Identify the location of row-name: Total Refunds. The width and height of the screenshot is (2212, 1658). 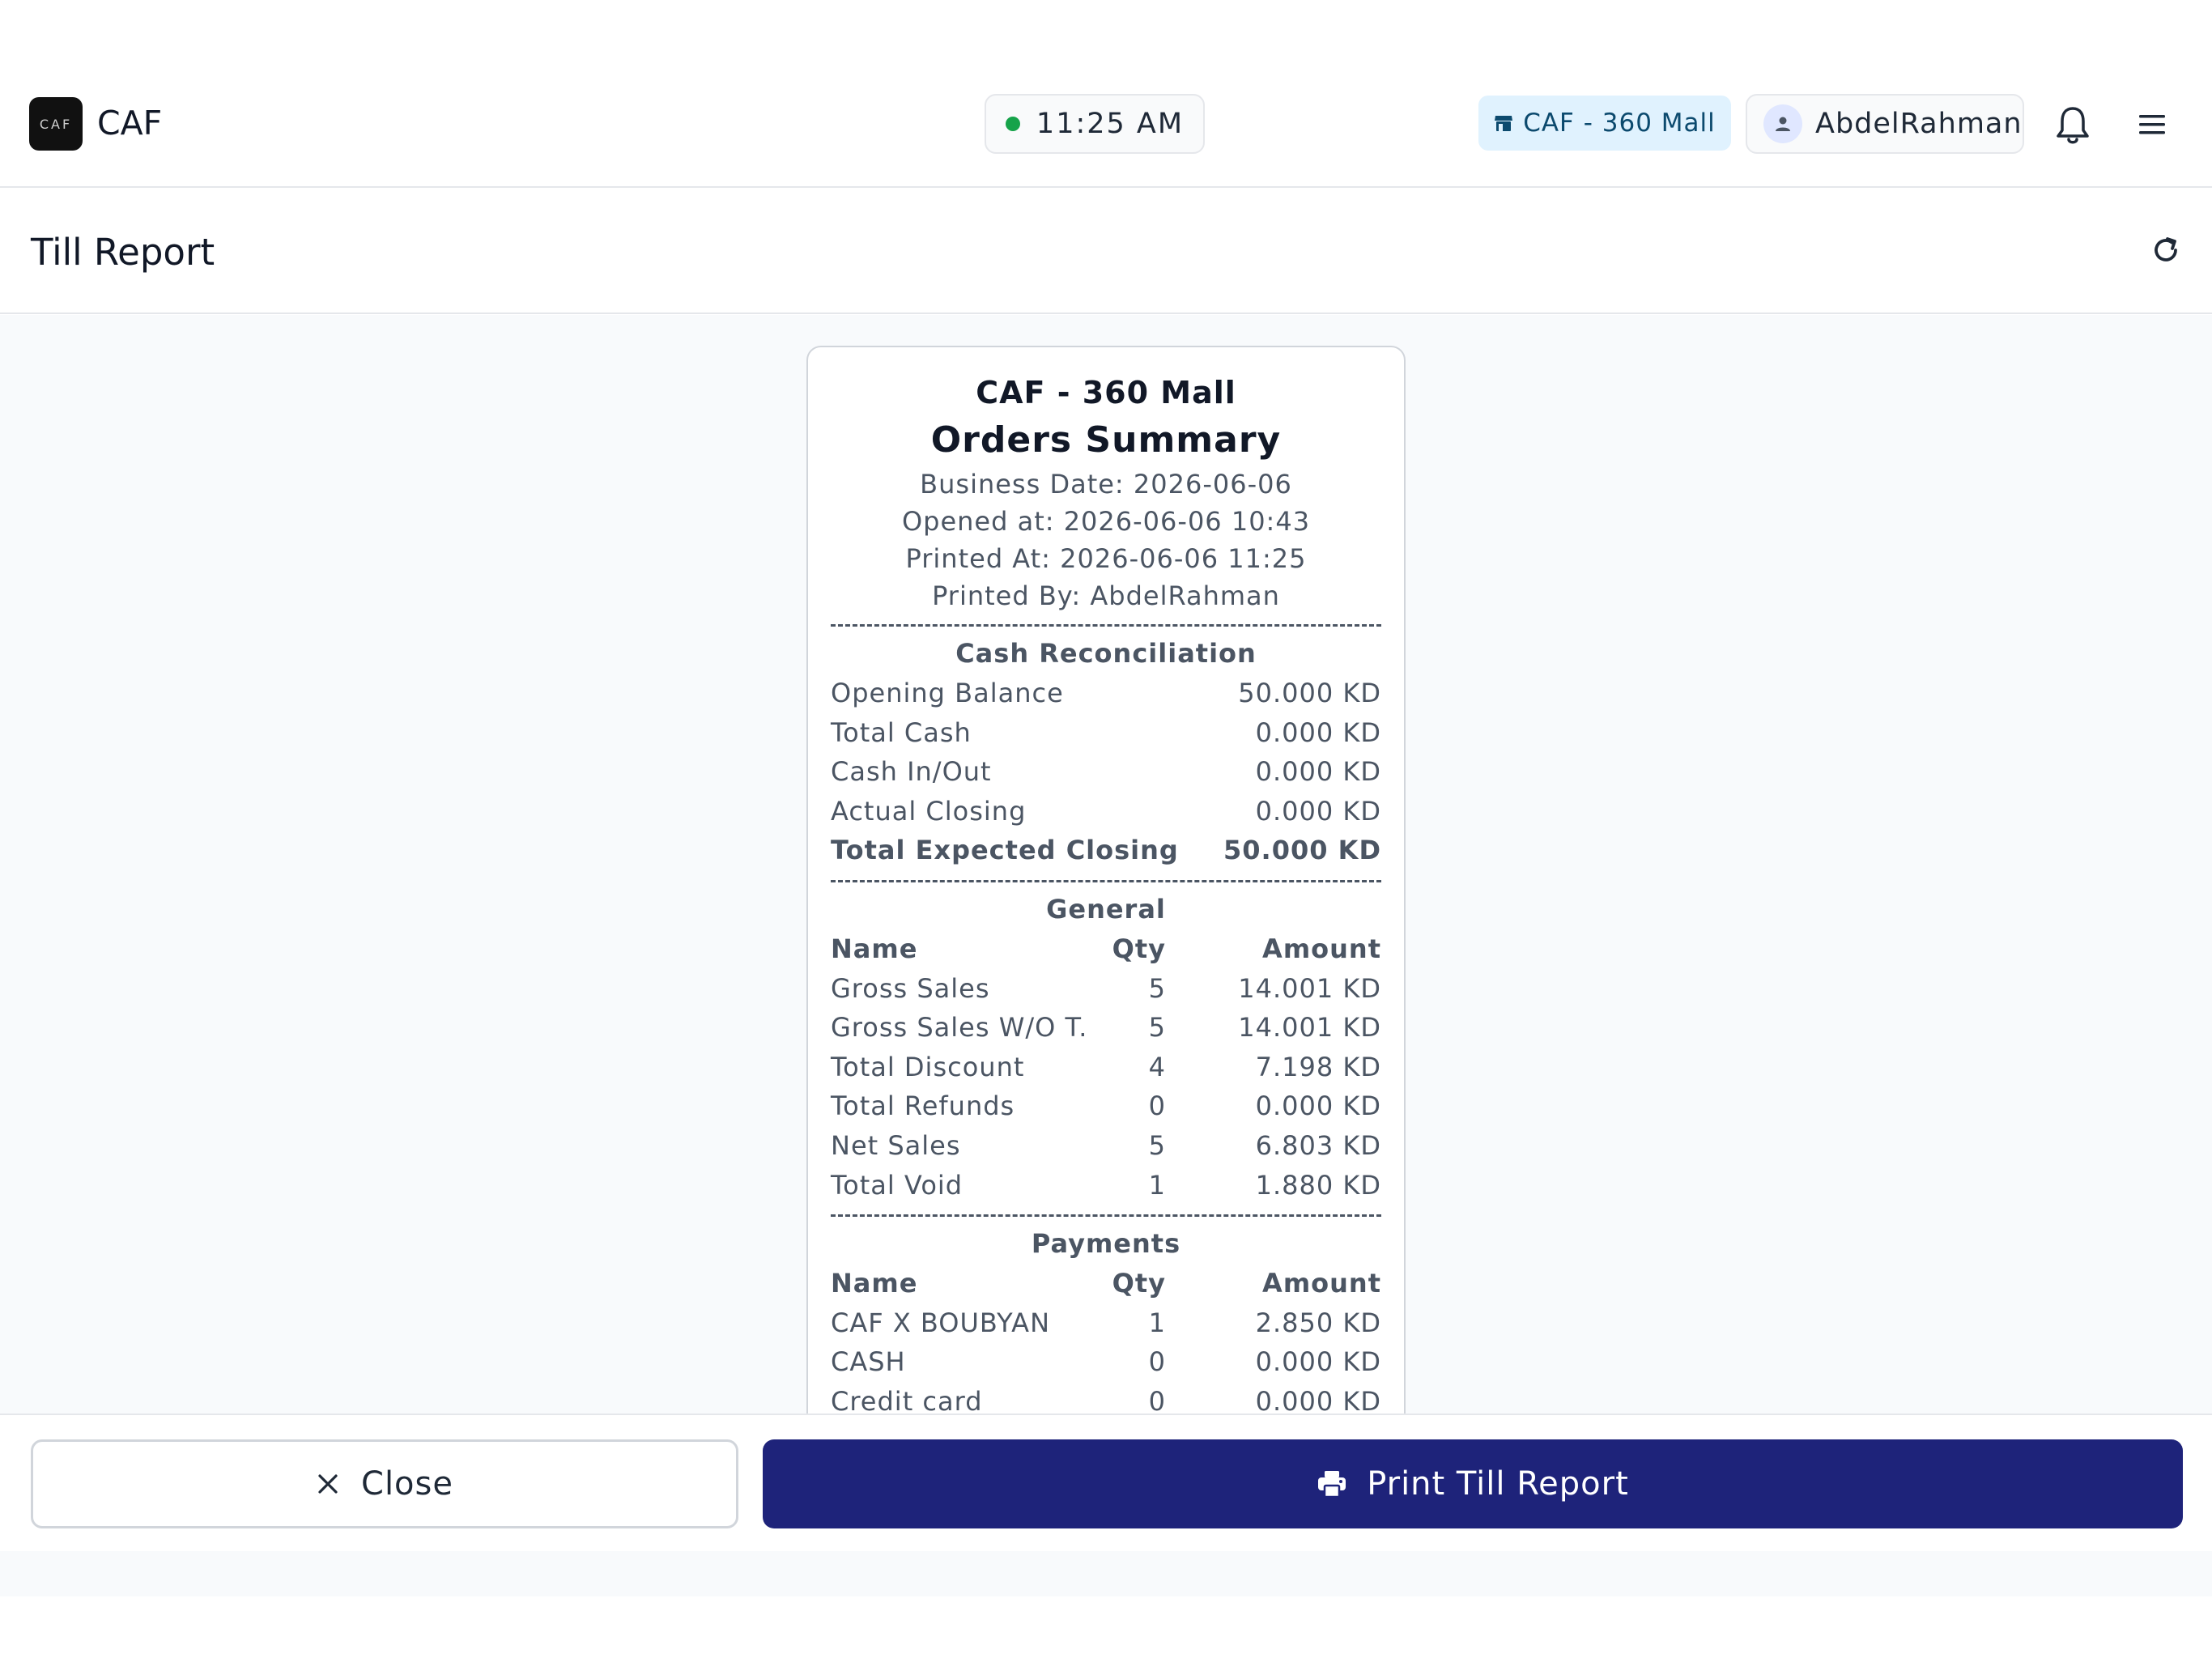
(923, 1106).